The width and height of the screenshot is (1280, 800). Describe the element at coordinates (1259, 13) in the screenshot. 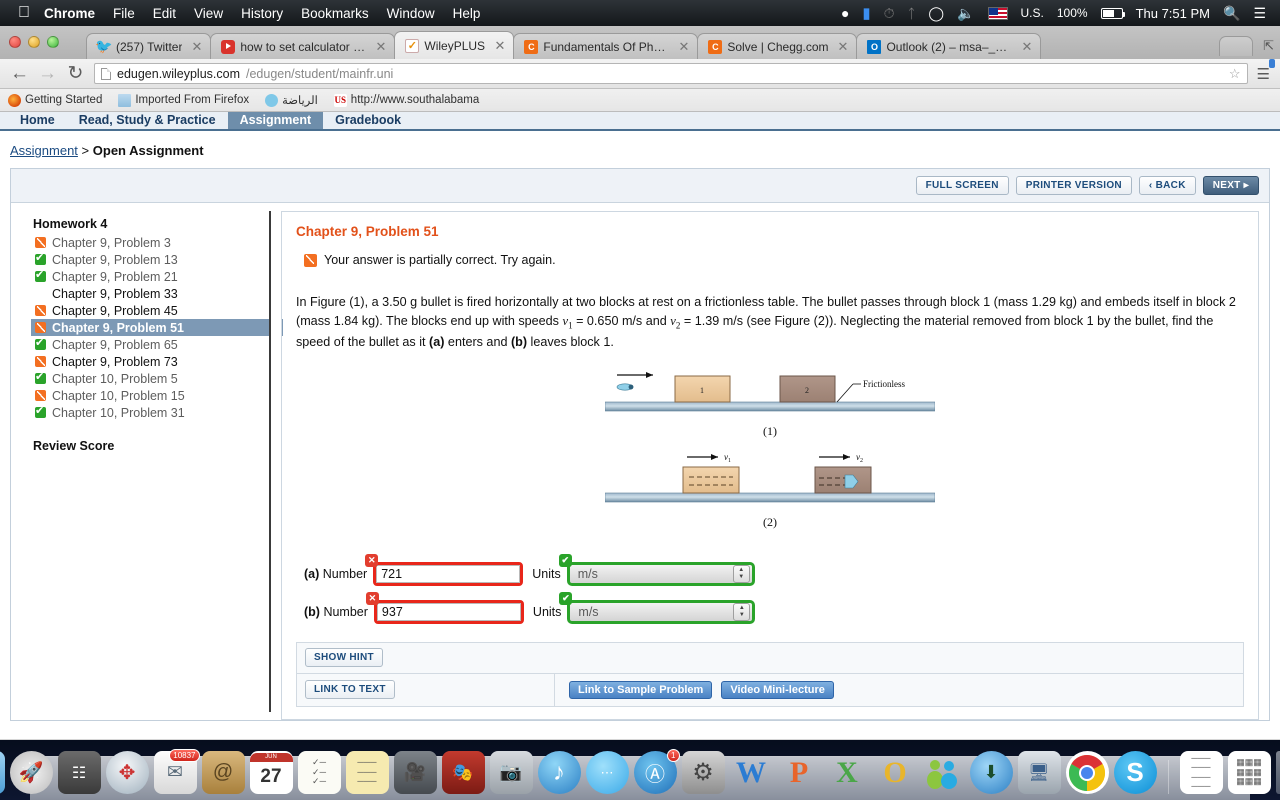

I see `notification-center-icon: ☰` at that location.